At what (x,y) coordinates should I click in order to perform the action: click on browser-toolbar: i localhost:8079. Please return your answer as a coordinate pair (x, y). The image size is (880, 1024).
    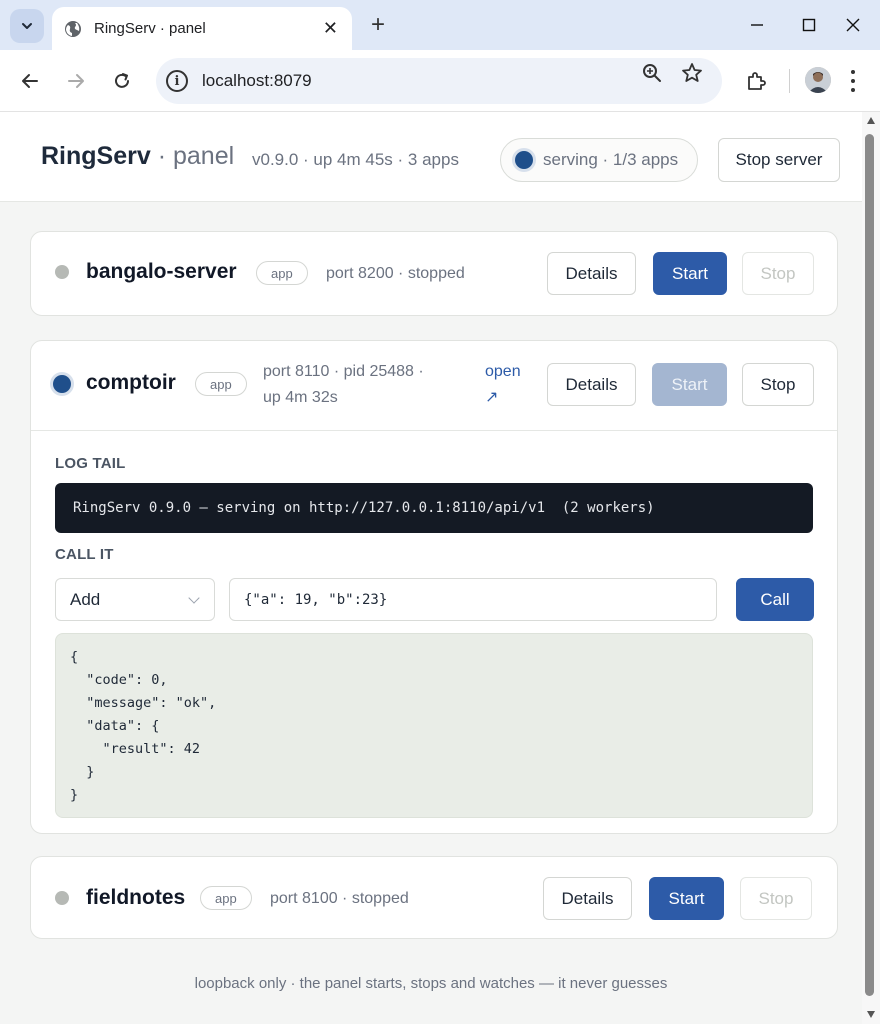
    Looking at the image, I should click on (440, 81).